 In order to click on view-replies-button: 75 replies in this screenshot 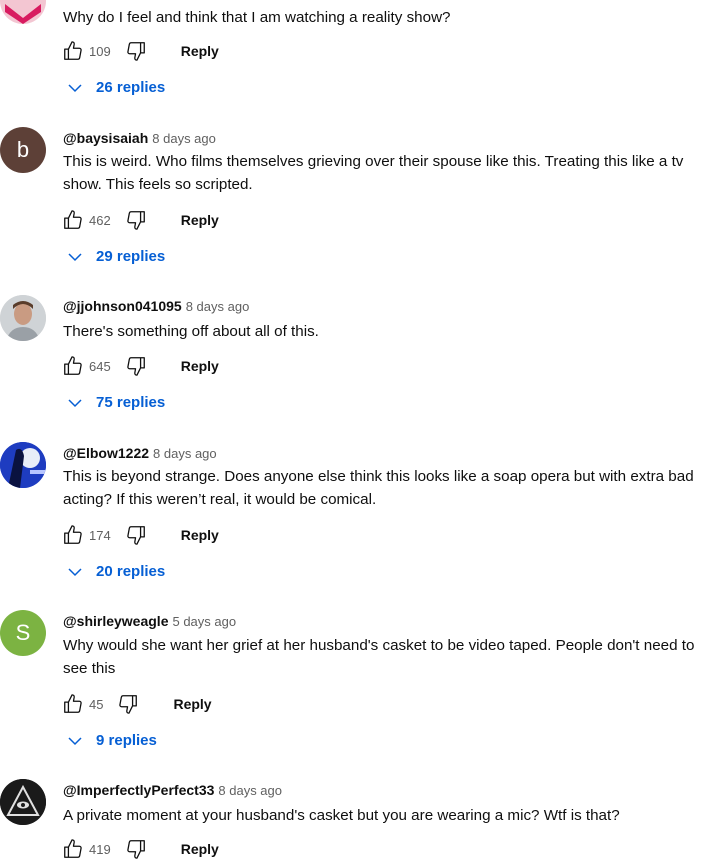, I will do `click(116, 402)`.